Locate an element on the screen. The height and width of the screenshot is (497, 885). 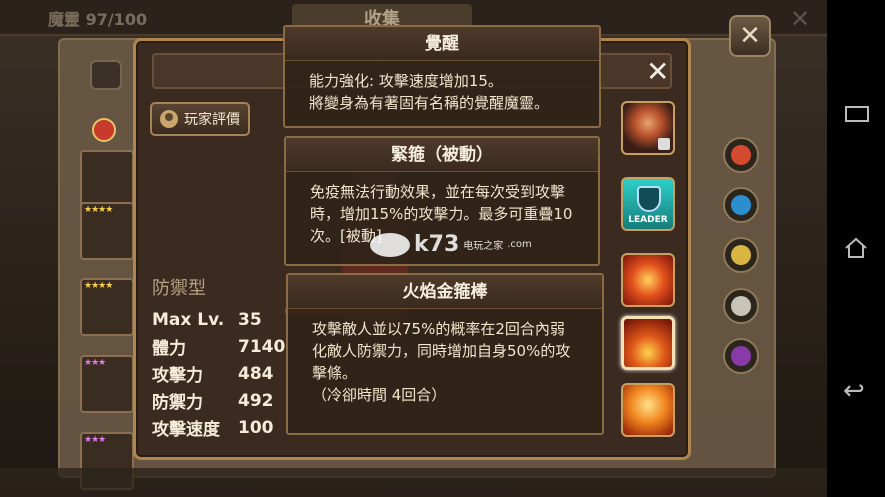
awakened-portrait-skill is located at coordinates (648, 128).